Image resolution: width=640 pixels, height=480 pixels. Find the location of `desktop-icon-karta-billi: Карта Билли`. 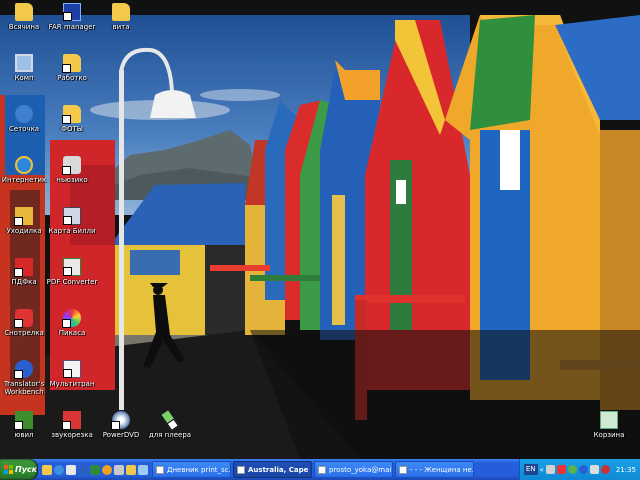

desktop-icon-karta-billi: Карта Билли is located at coordinates (72, 221).